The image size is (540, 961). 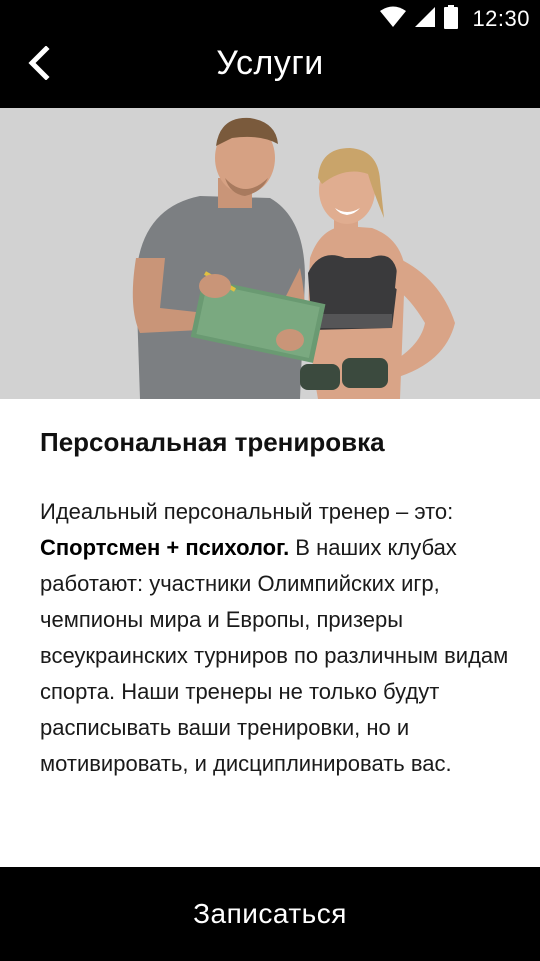 I want to click on service-title: Персональная тренировка, so click(x=212, y=442).